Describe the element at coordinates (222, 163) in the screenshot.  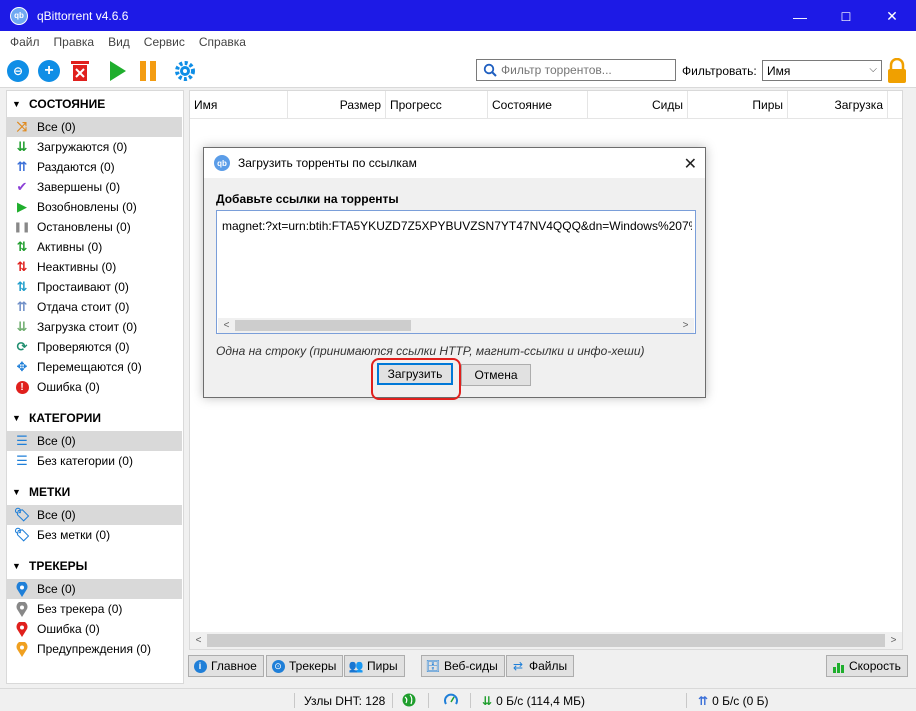
I see `app-logo-icon: qb` at that location.